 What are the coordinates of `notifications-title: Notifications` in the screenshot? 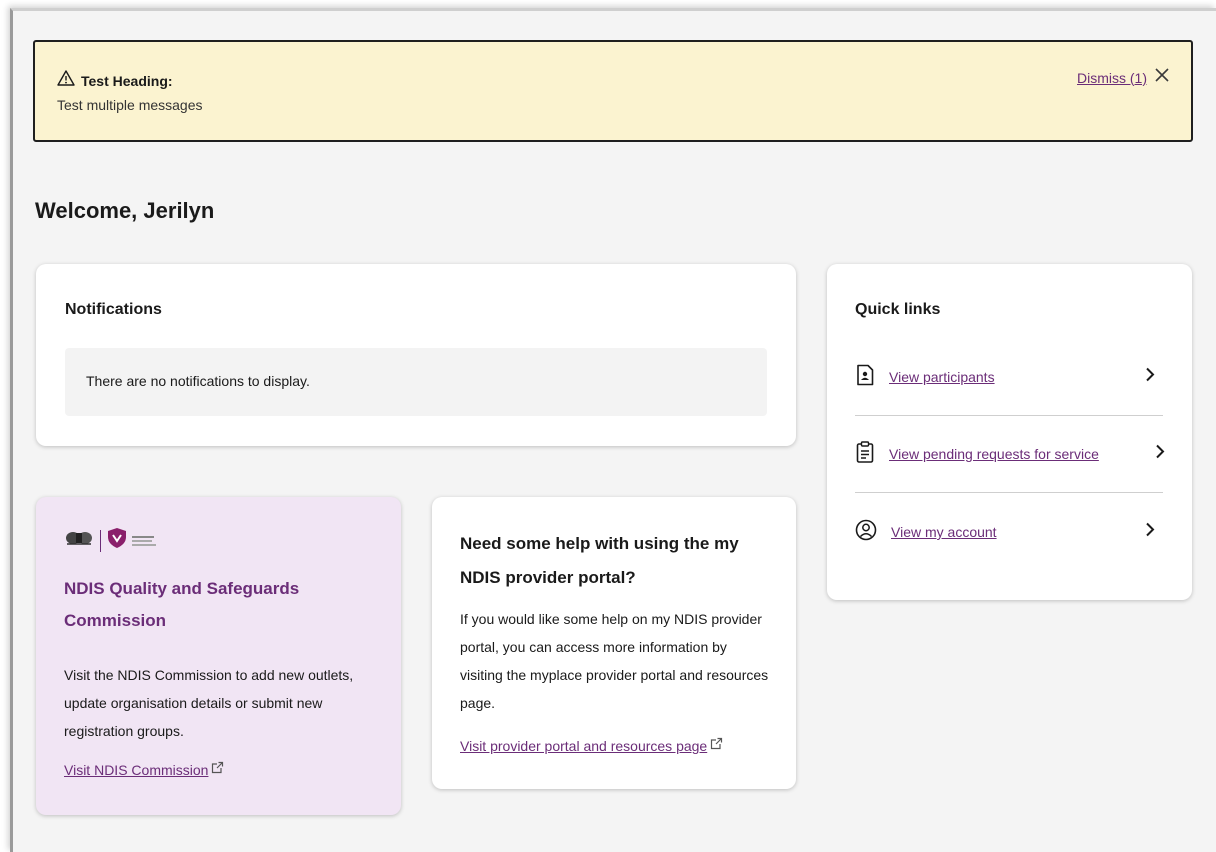 It's located at (113, 309).